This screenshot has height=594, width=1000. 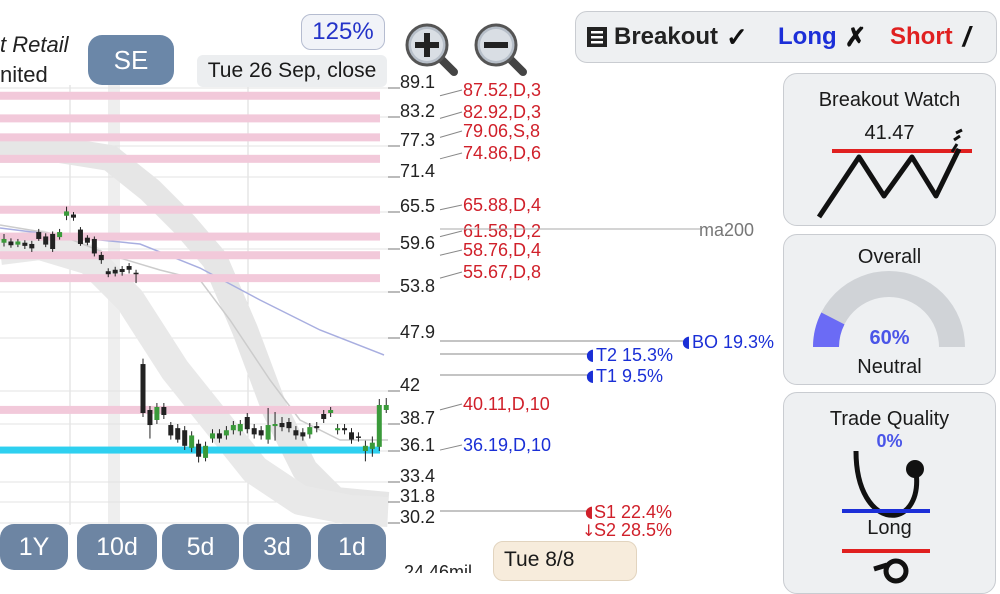 What do you see at coordinates (417, 496) in the screenshot?
I see `price-tick-label: 31.8` at bounding box center [417, 496].